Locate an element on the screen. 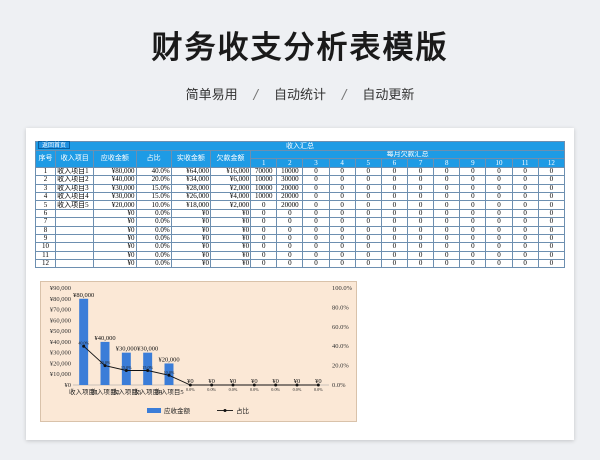 This screenshot has height=460, width=600. due-amount-cell: ¥40,000 is located at coordinates (115, 180).